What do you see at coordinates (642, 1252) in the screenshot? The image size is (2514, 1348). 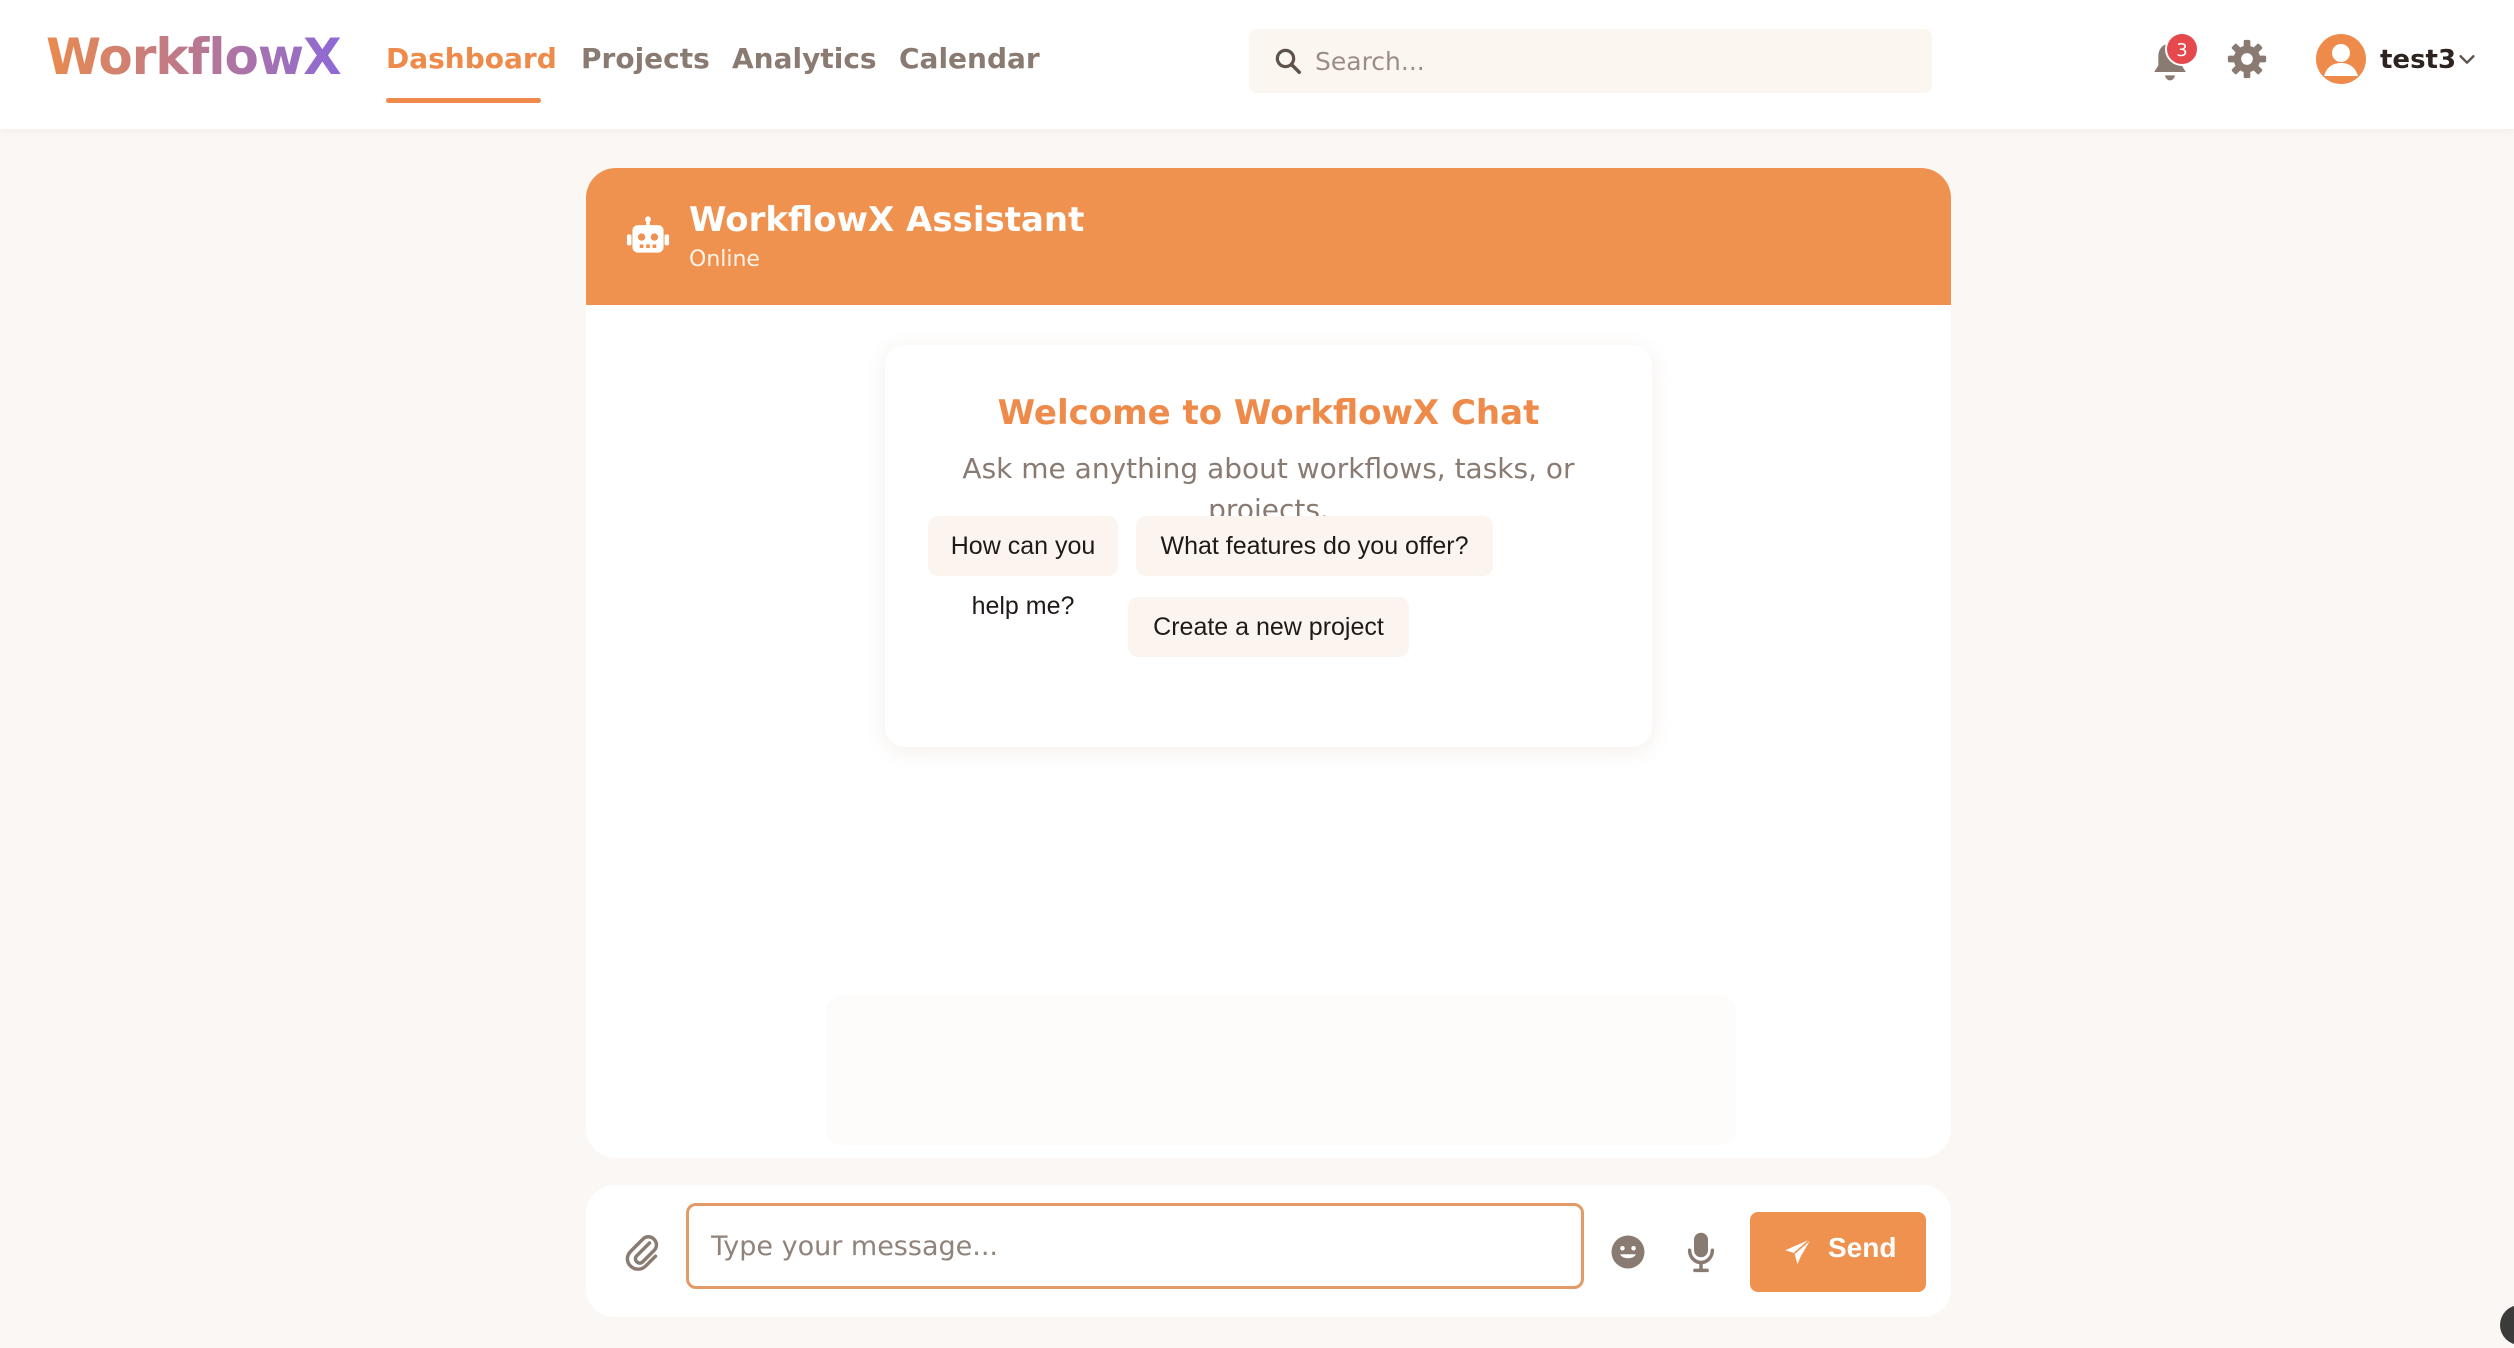 I see `paperclip-icon` at bounding box center [642, 1252].